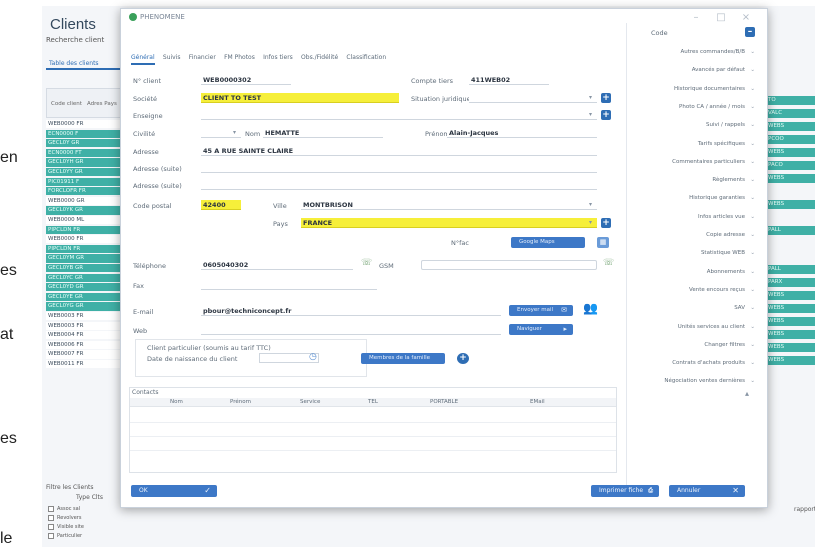 This screenshot has width=815, height=547. Describe the element at coordinates (84, 536) in the screenshot. I see `filter-checkbox: Particulier` at that location.